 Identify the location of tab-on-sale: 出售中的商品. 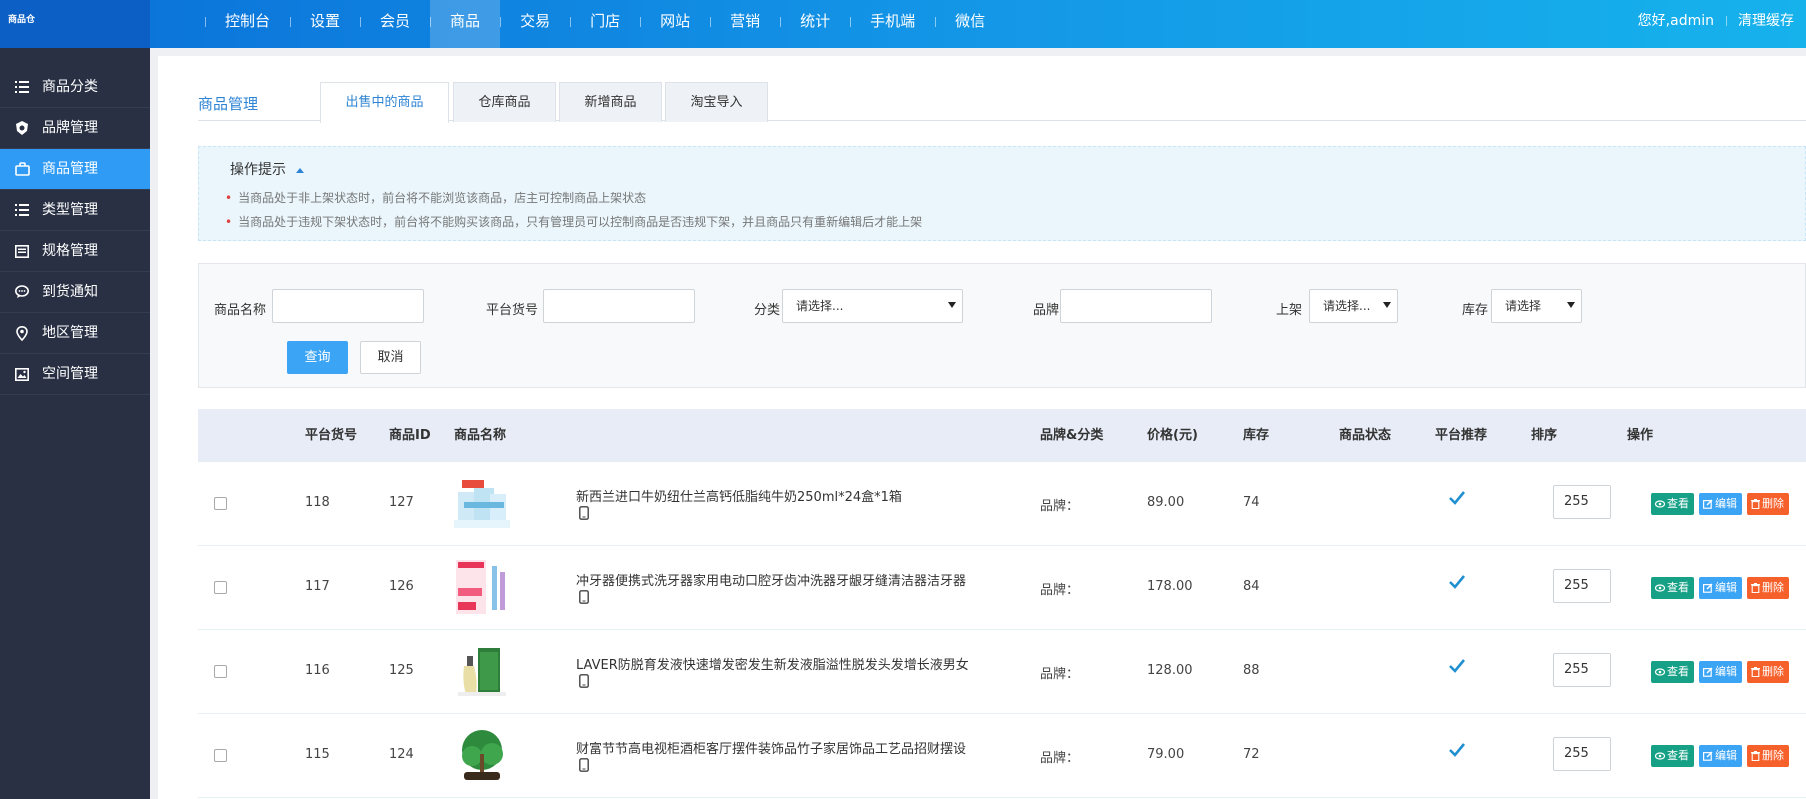
(384, 102).